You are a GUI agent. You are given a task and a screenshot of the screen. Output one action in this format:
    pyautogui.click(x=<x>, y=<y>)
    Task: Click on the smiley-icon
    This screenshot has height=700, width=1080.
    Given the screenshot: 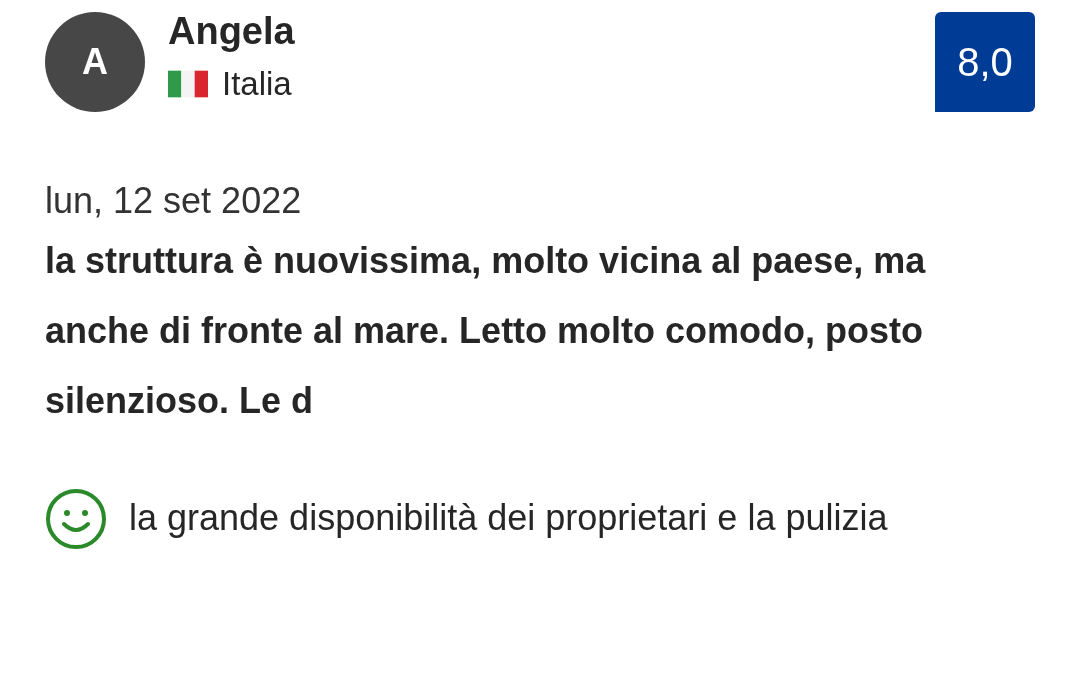 What is the action you would take?
    pyautogui.click(x=76, y=519)
    